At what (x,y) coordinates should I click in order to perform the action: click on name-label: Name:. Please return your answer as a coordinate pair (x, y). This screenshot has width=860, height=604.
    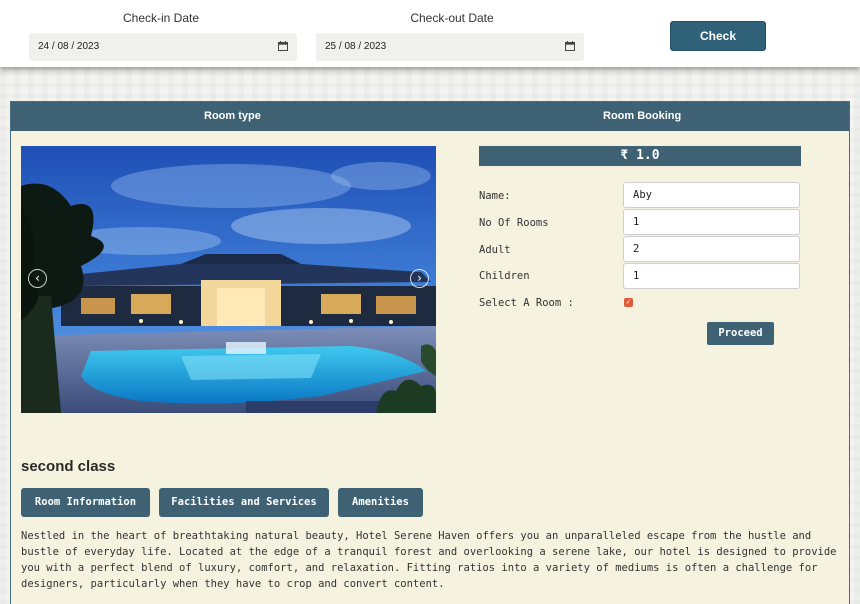
    Looking at the image, I should click on (495, 196).